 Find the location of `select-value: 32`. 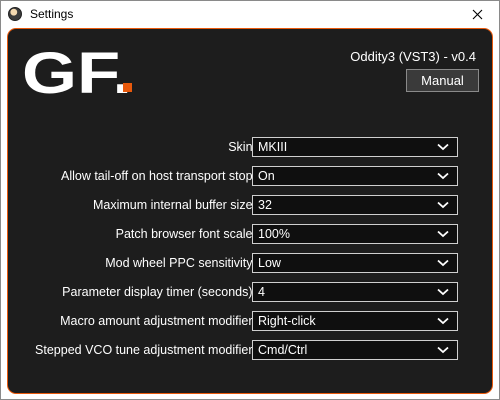

select-value: 32 is located at coordinates (265, 205).